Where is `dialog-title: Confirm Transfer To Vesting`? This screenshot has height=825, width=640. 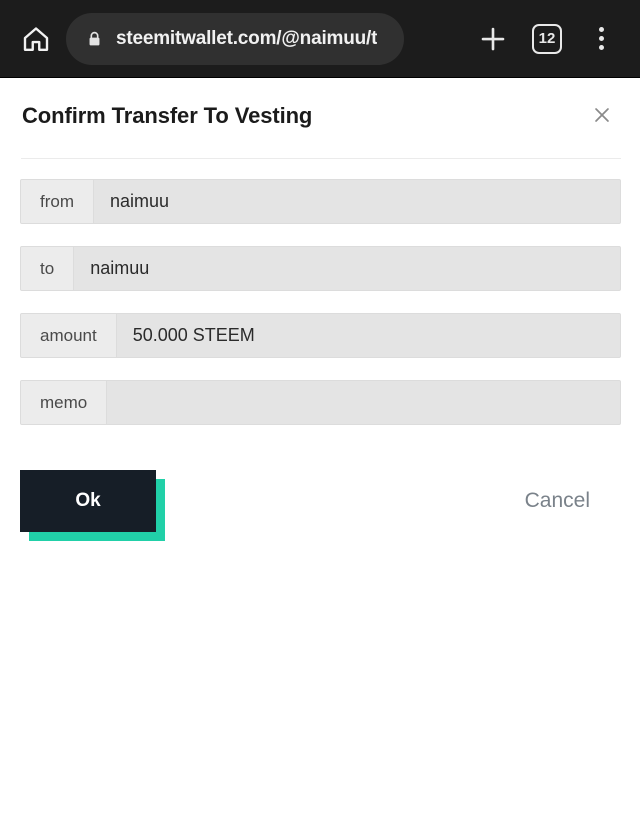
dialog-title: Confirm Transfer To Vesting is located at coordinates (167, 115).